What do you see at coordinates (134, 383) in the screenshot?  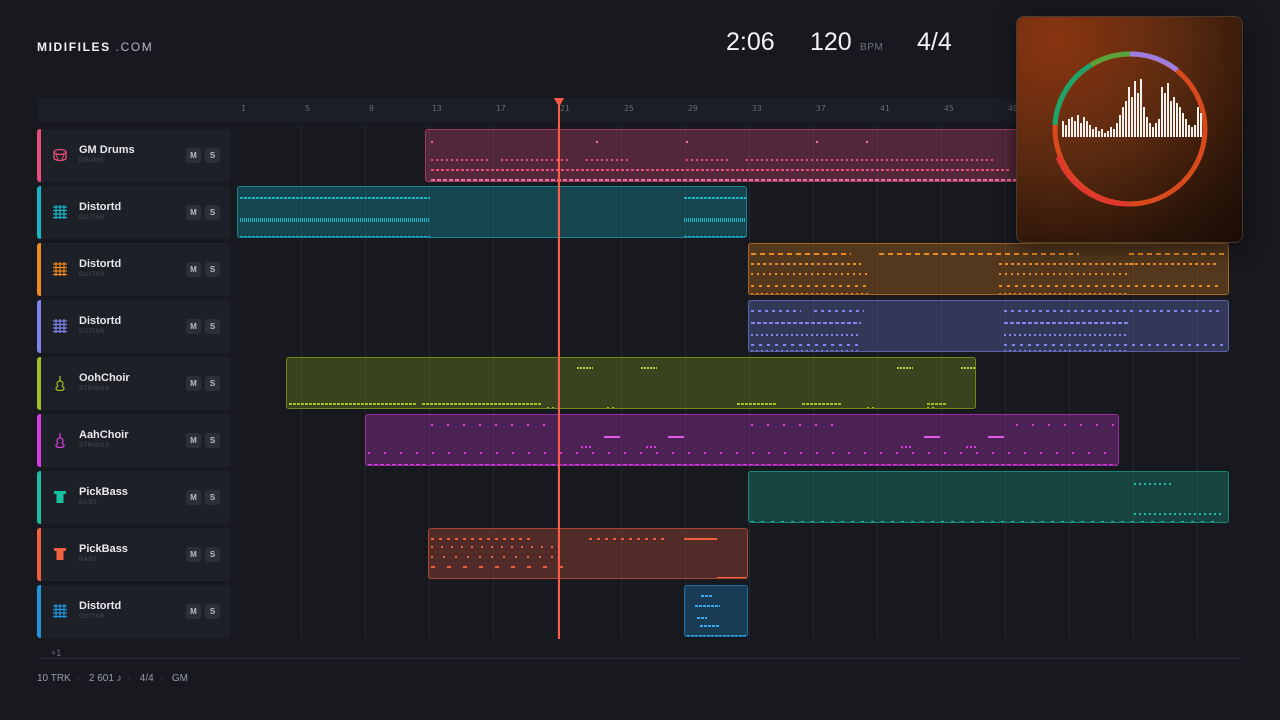 I see `track-header-oohchoir: OohChoir STRINGS M S` at bounding box center [134, 383].